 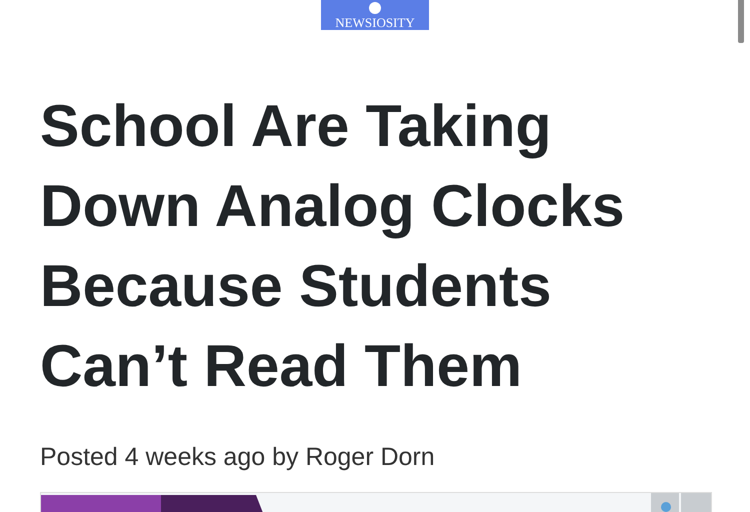 What do you see at coordinates (332, 206) in the screenshot?
I see `headline-line: Down Analog Clocks` at bounding box center [332, 206].